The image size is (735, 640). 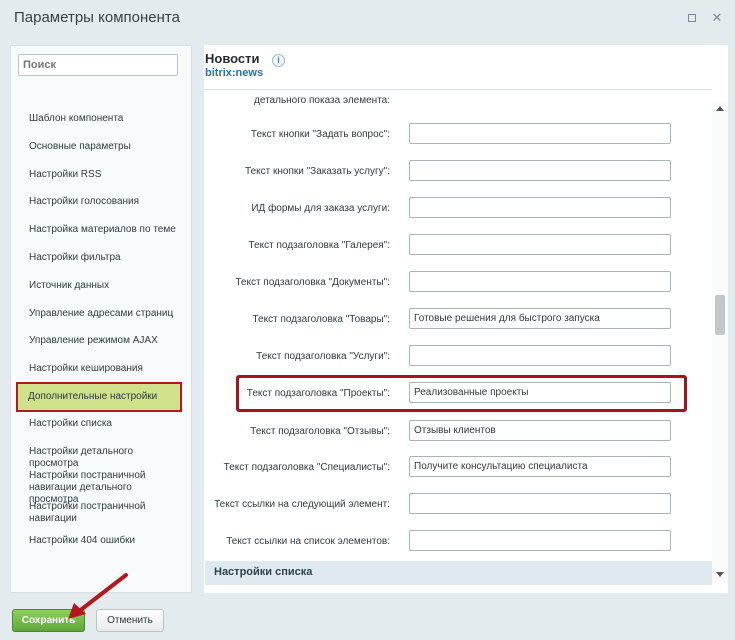 What do you see at coordinates (323, 356) in the screenshot?
I see `field-label: Текст подзаголовка "Услуги":` at bounding box center [323, 356].